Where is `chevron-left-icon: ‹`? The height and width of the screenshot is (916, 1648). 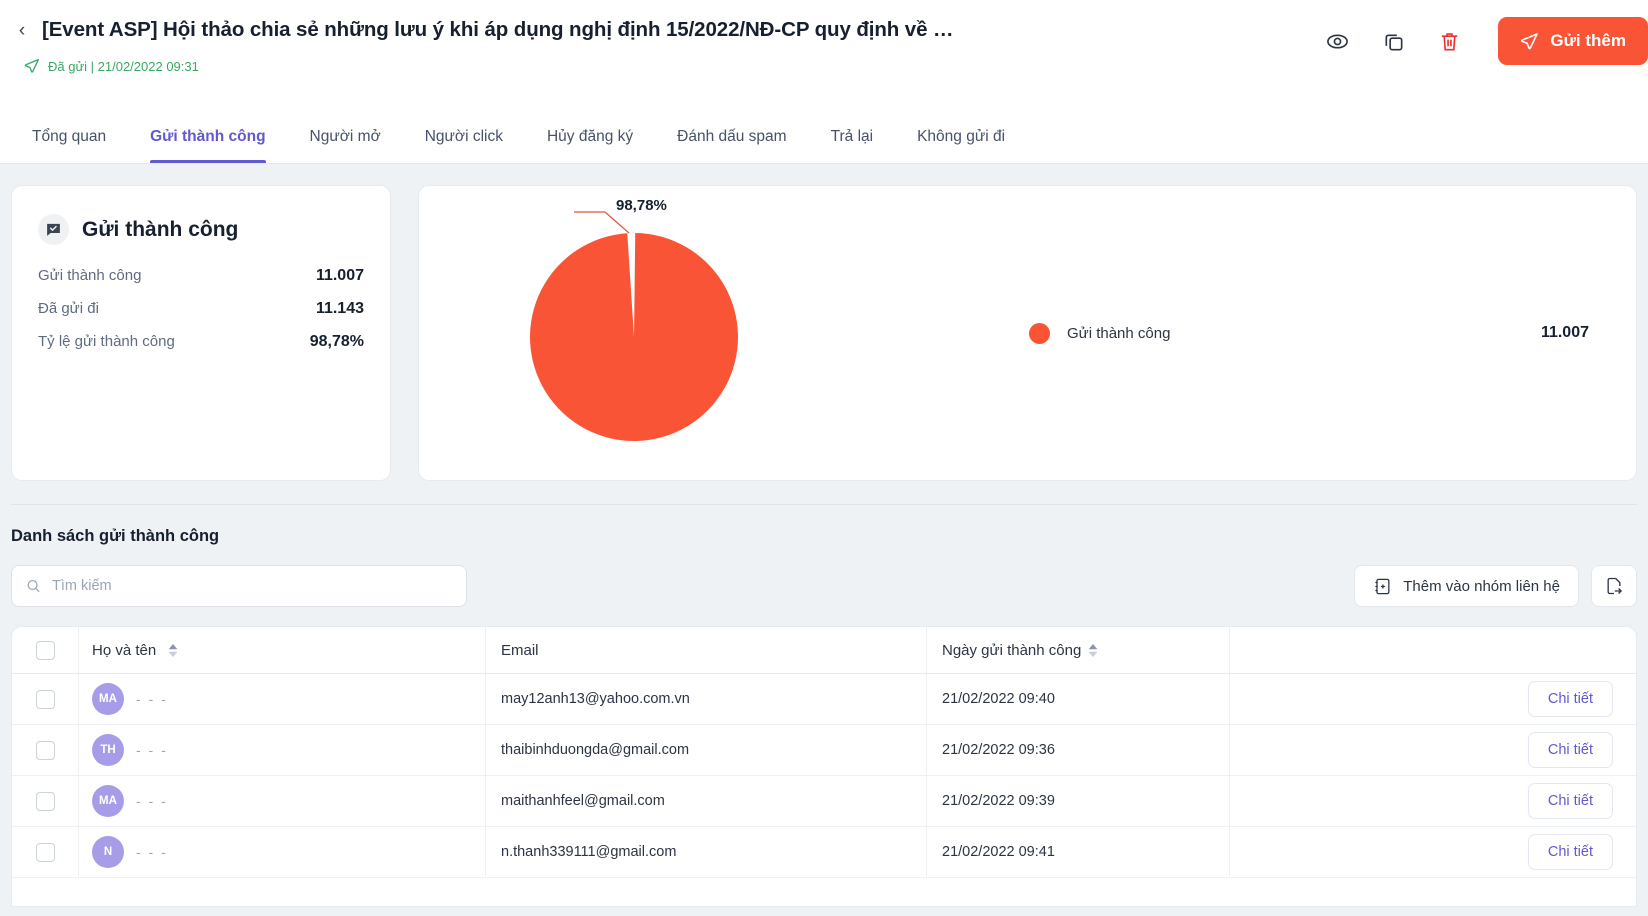
chevron-left-icon: ‹ is located at coordinates (22, 30).